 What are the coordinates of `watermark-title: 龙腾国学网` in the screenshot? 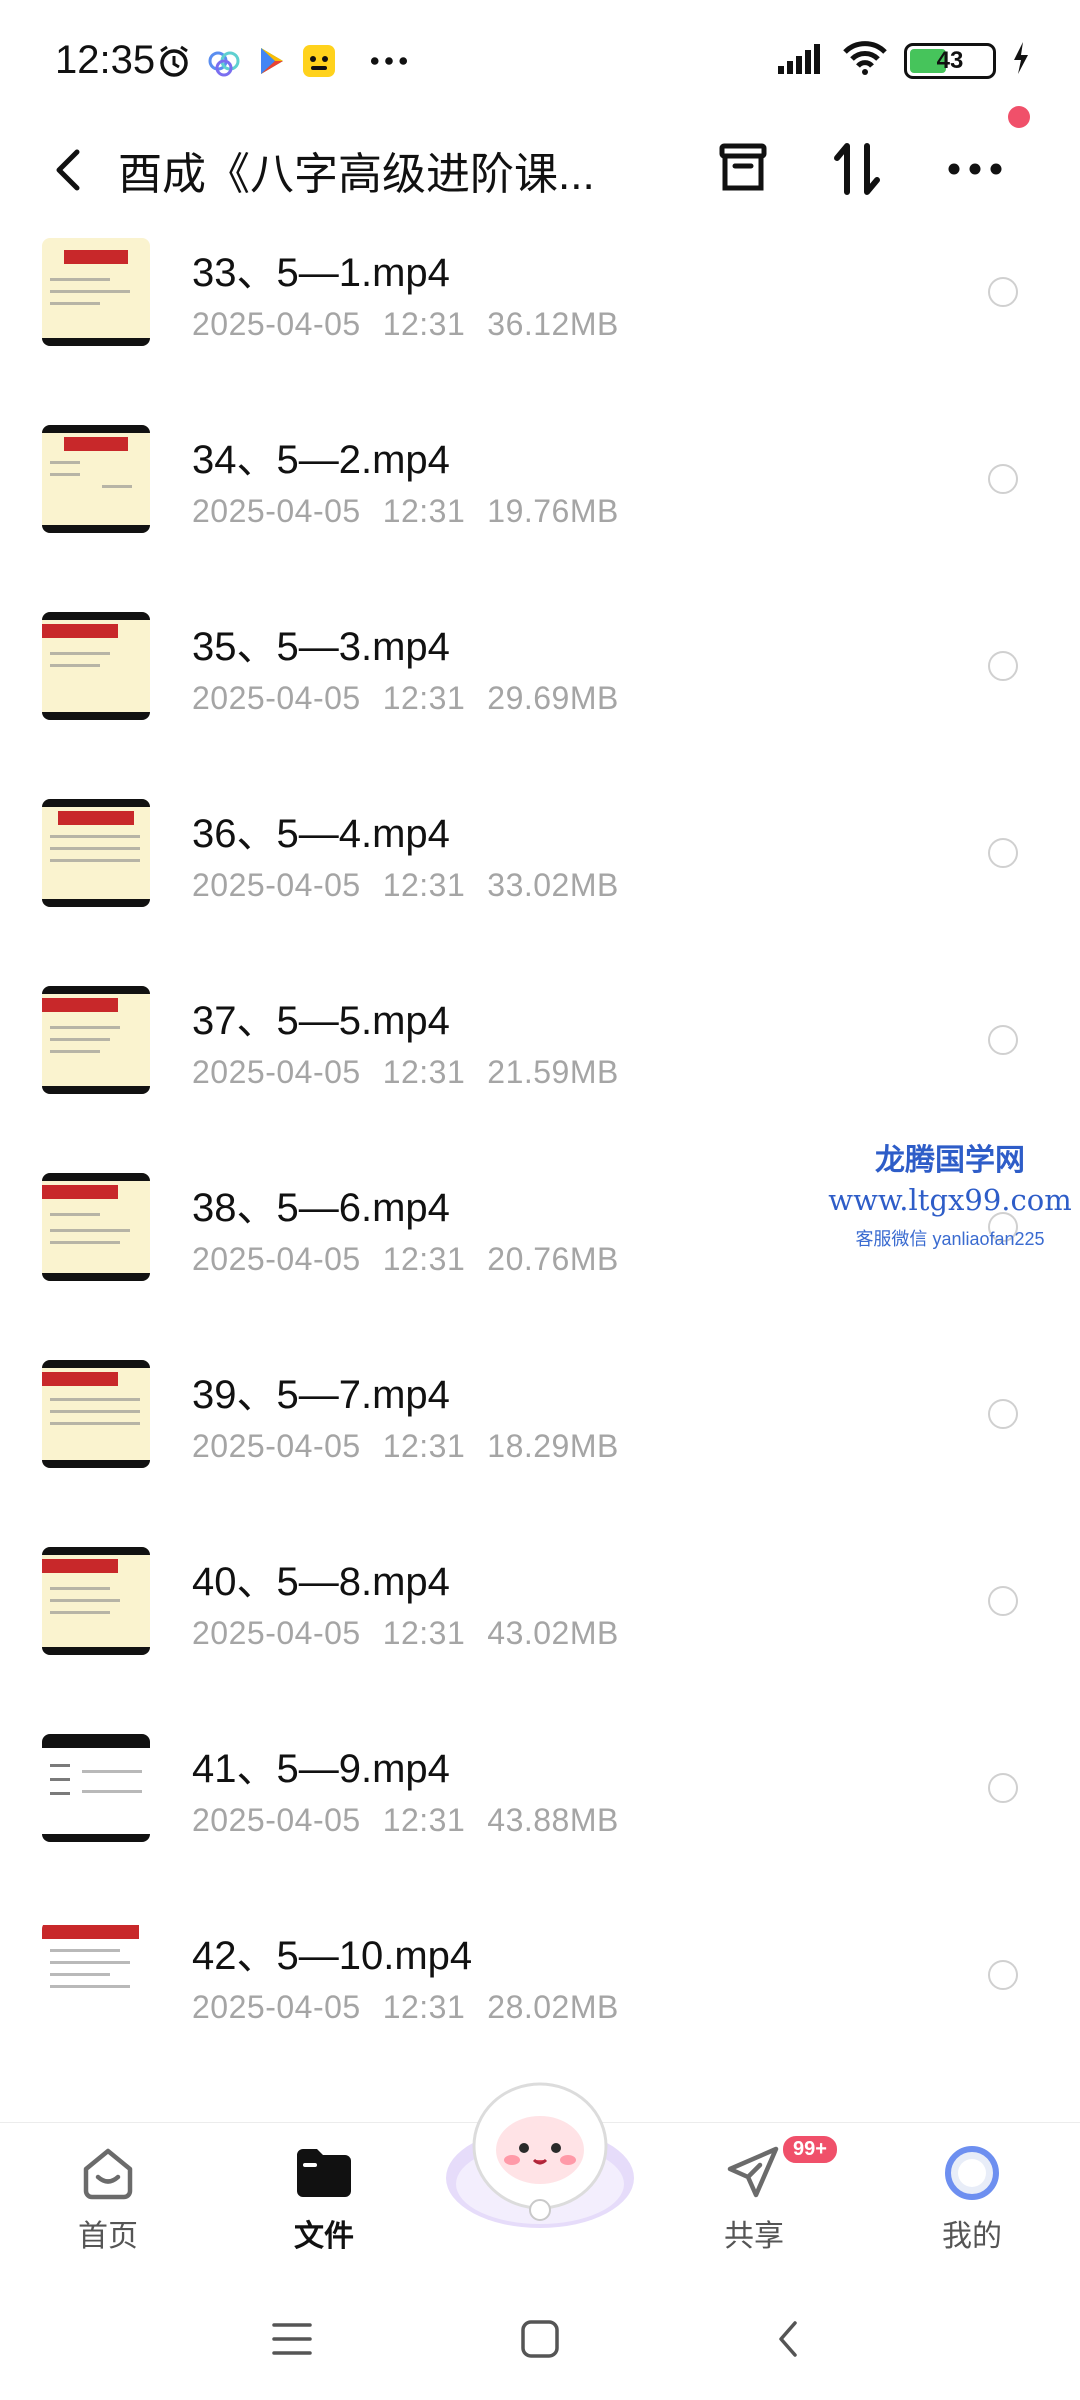 It's located at (950, 1160).